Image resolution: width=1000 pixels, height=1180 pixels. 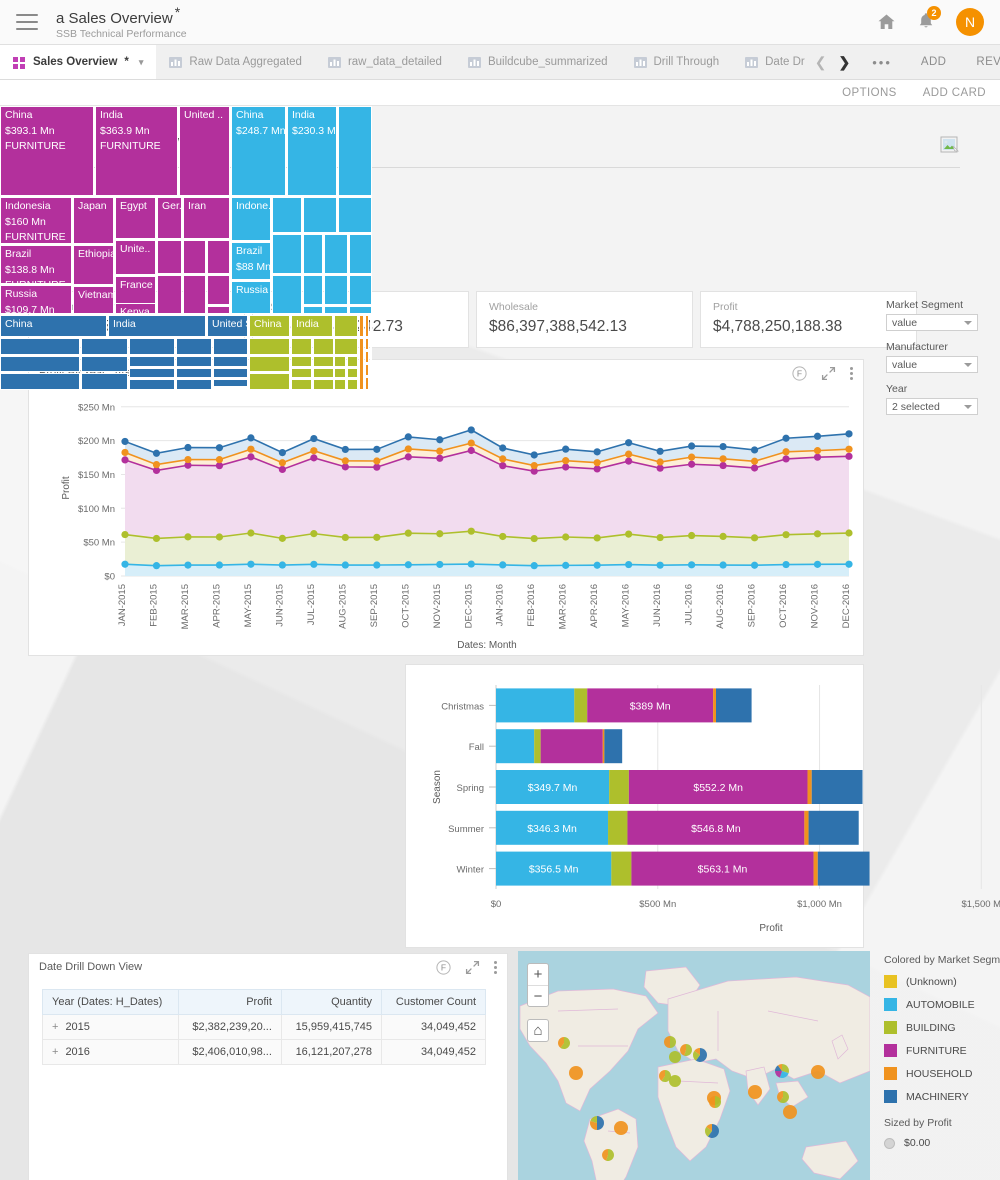 I want to click on treemap-tile: Brazil $138.8 MnFURNITURE, so click(x=36, y=264).